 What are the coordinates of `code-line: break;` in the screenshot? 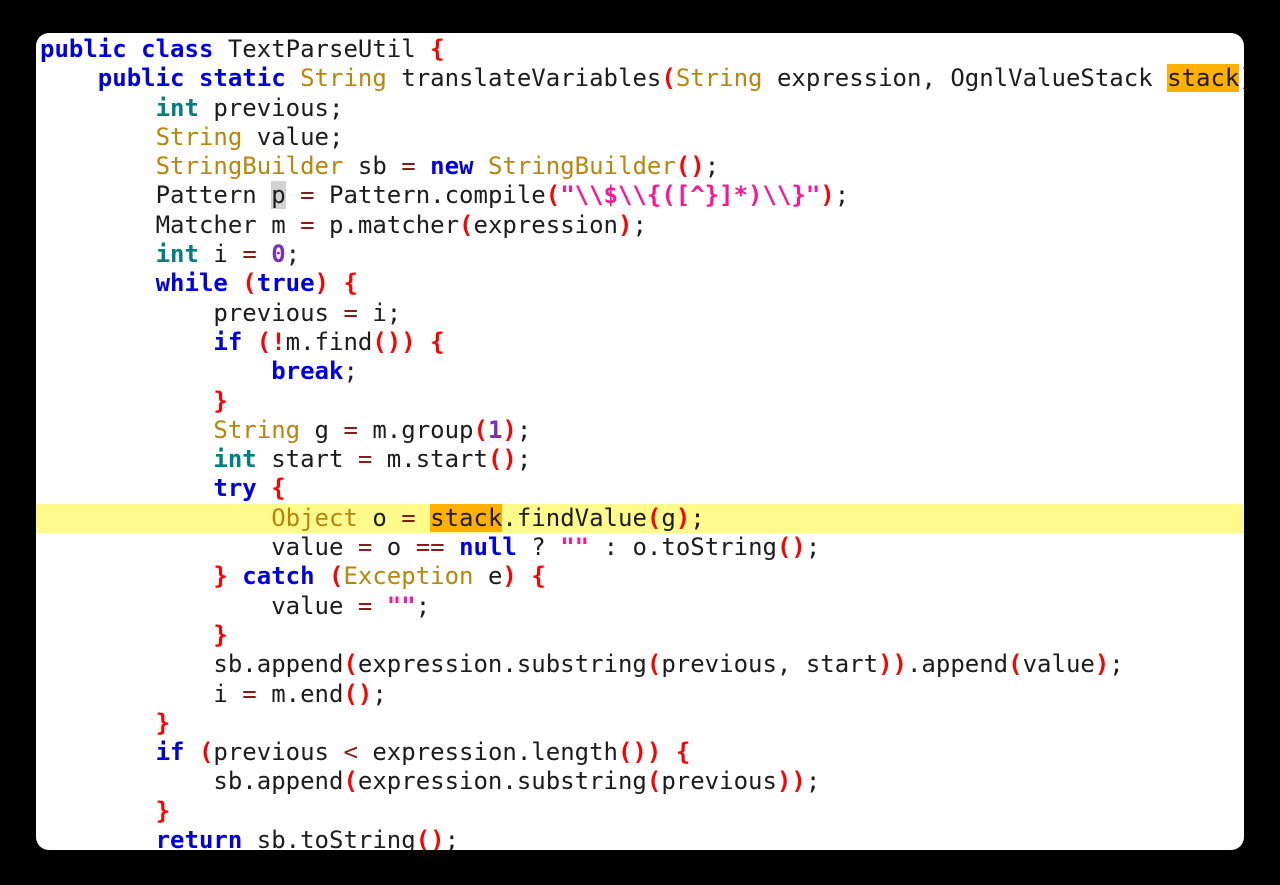 It's located at (640, 371).